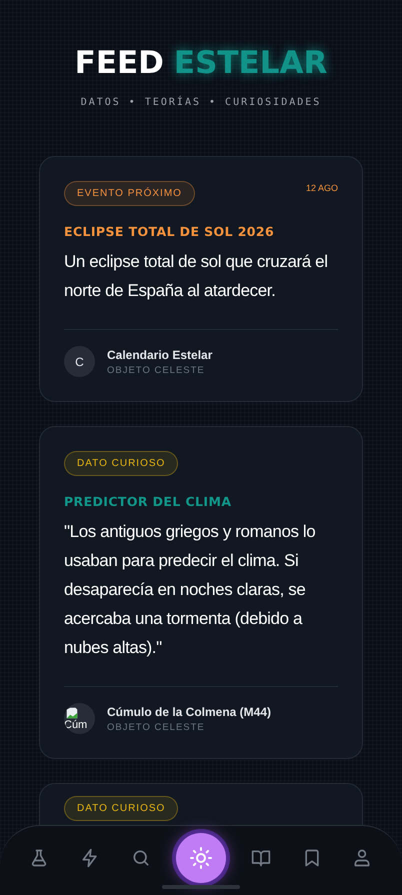 The image size is (402, 895). What do you see at coordinates (201, 102) in the screenshot?
I see `subtitle: DATOS • TEORÍAS • CURIOSIDADES` at bounding box center [201, 102].